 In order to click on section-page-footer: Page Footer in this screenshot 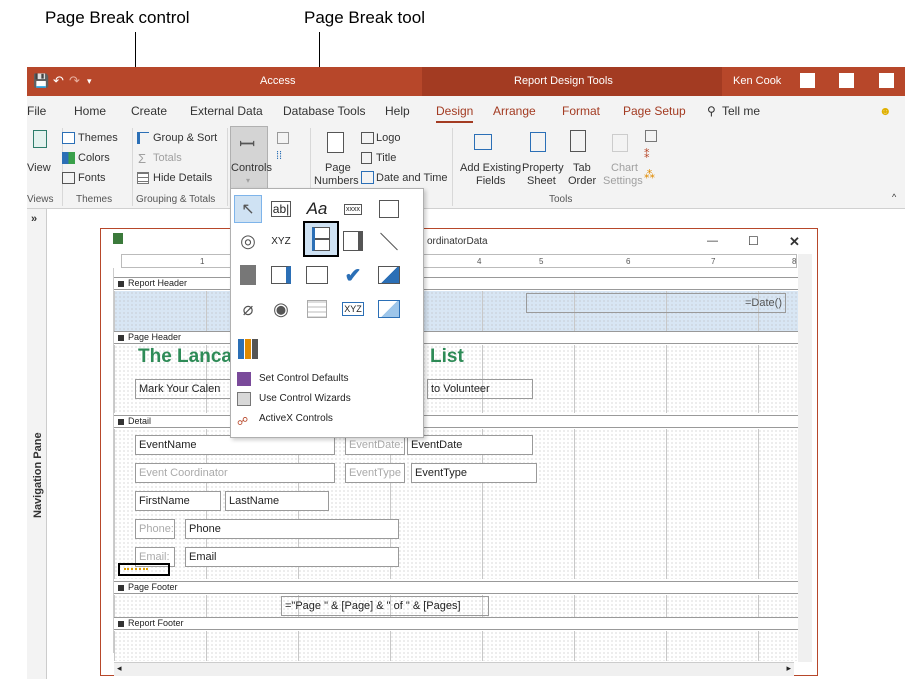, I will do `click(456, 587)`.